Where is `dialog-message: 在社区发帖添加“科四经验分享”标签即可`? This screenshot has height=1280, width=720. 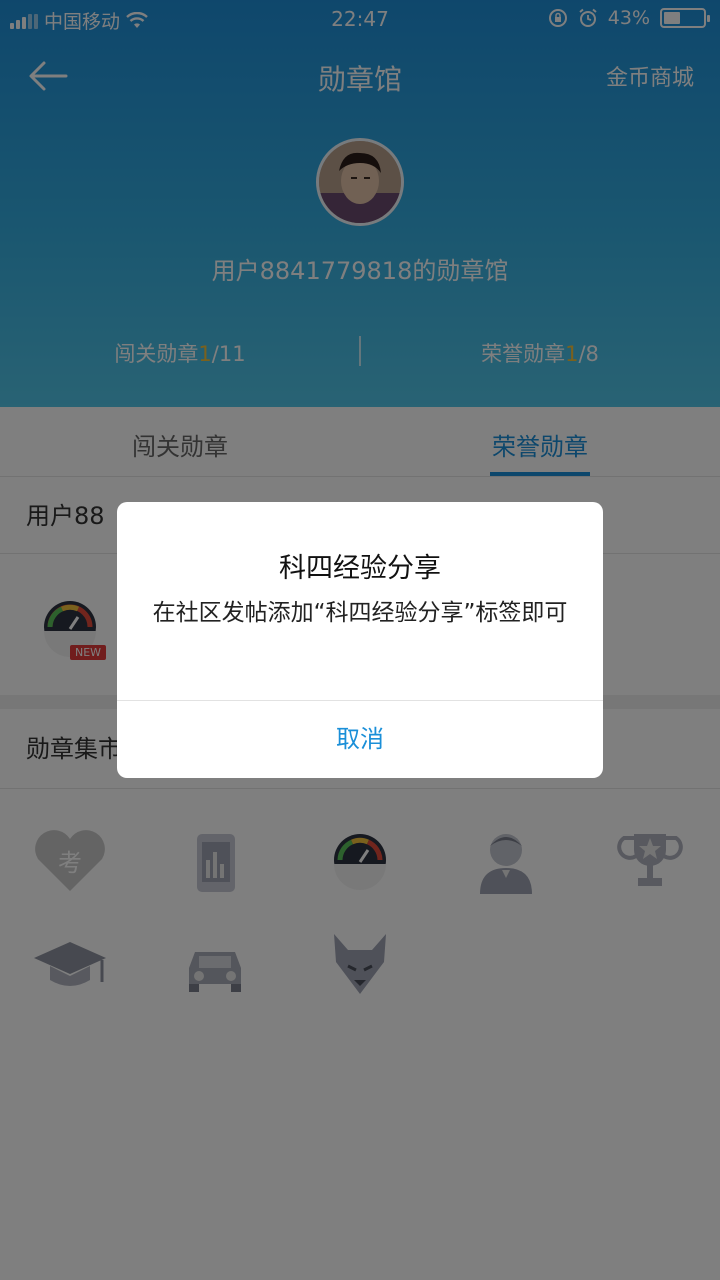 dialog-message: 在社区发帖添加“科四经验分享”标签即可 is located at coordinates (360, 613).